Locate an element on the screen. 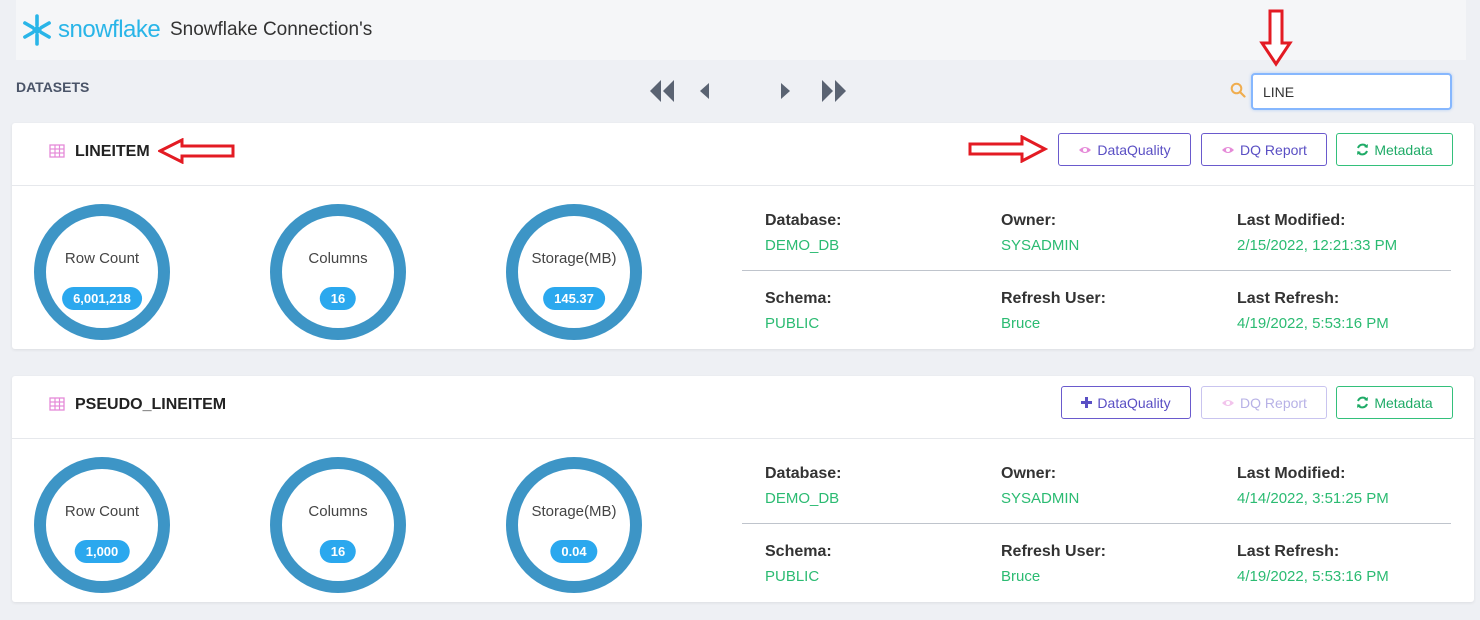 Image resolution: width=1480 pixels, height=620 pixels. last-modified-value: 2/15/2022, 12:21:33 PM is located at coordinates (1317, 245).